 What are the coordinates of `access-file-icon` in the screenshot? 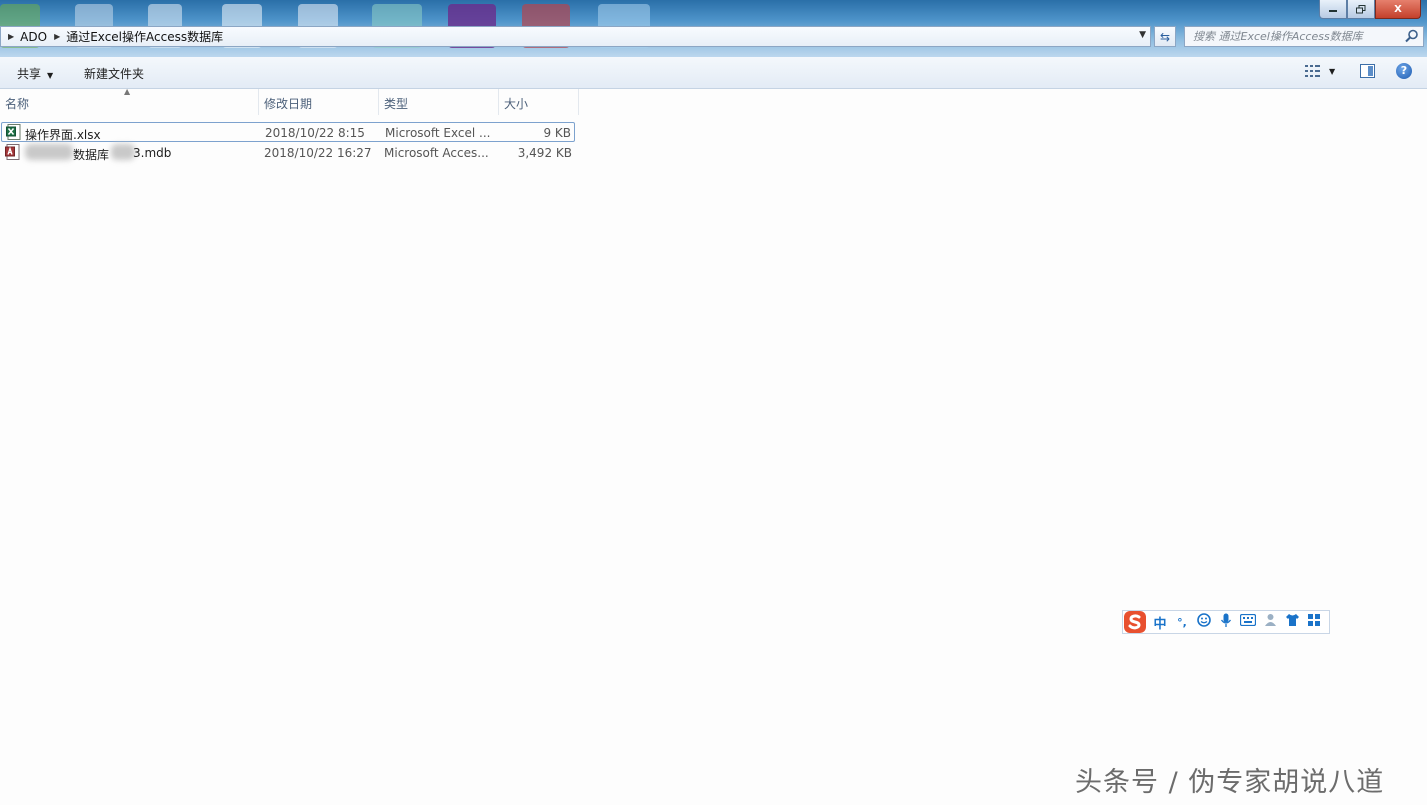 It's located at (12, 152).